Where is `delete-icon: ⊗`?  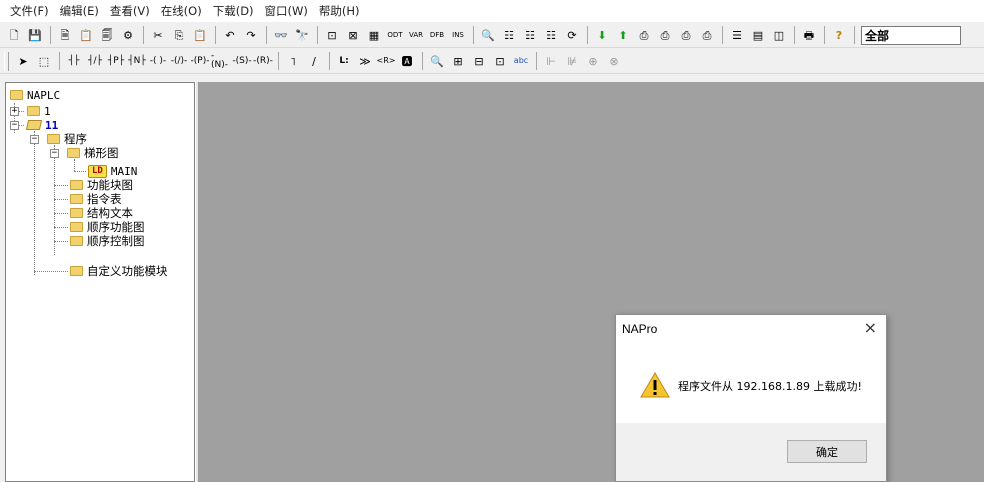 delete-icon: ⊗ is located at coordinates (614, 61).